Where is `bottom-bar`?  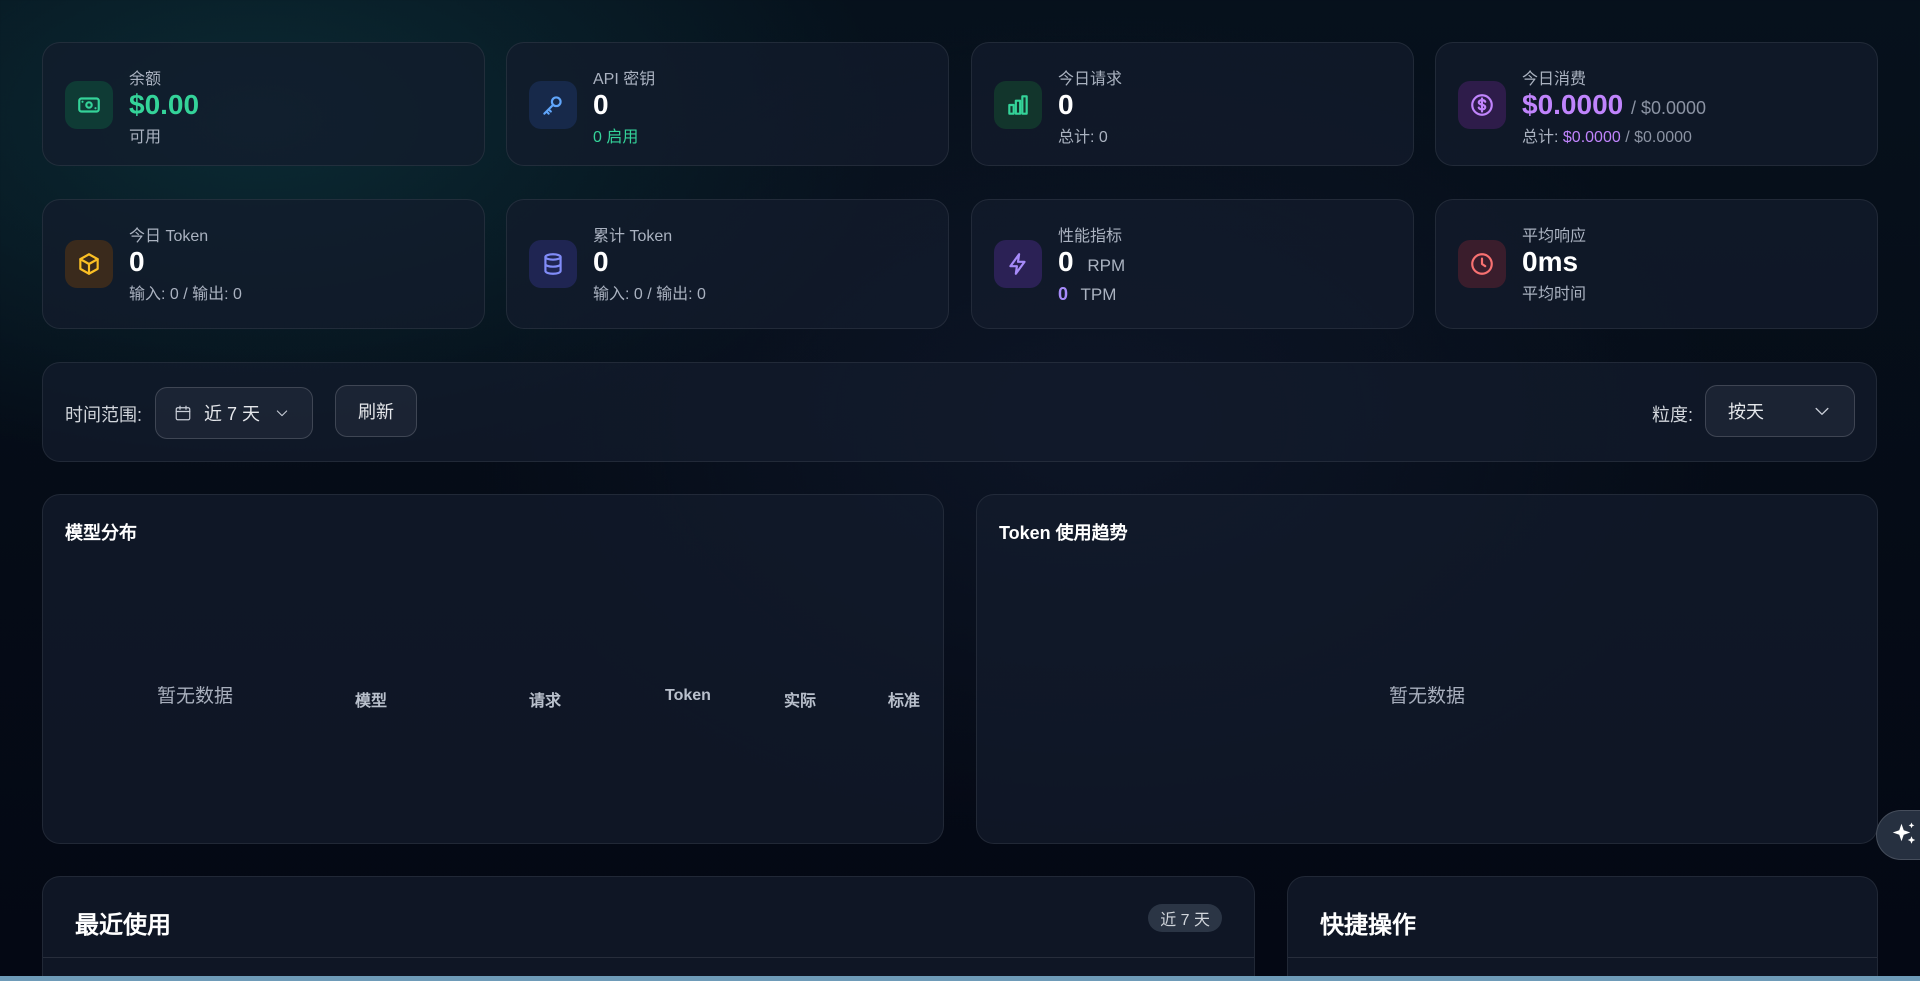
bottom-bar is located at coordinates (960, 978).